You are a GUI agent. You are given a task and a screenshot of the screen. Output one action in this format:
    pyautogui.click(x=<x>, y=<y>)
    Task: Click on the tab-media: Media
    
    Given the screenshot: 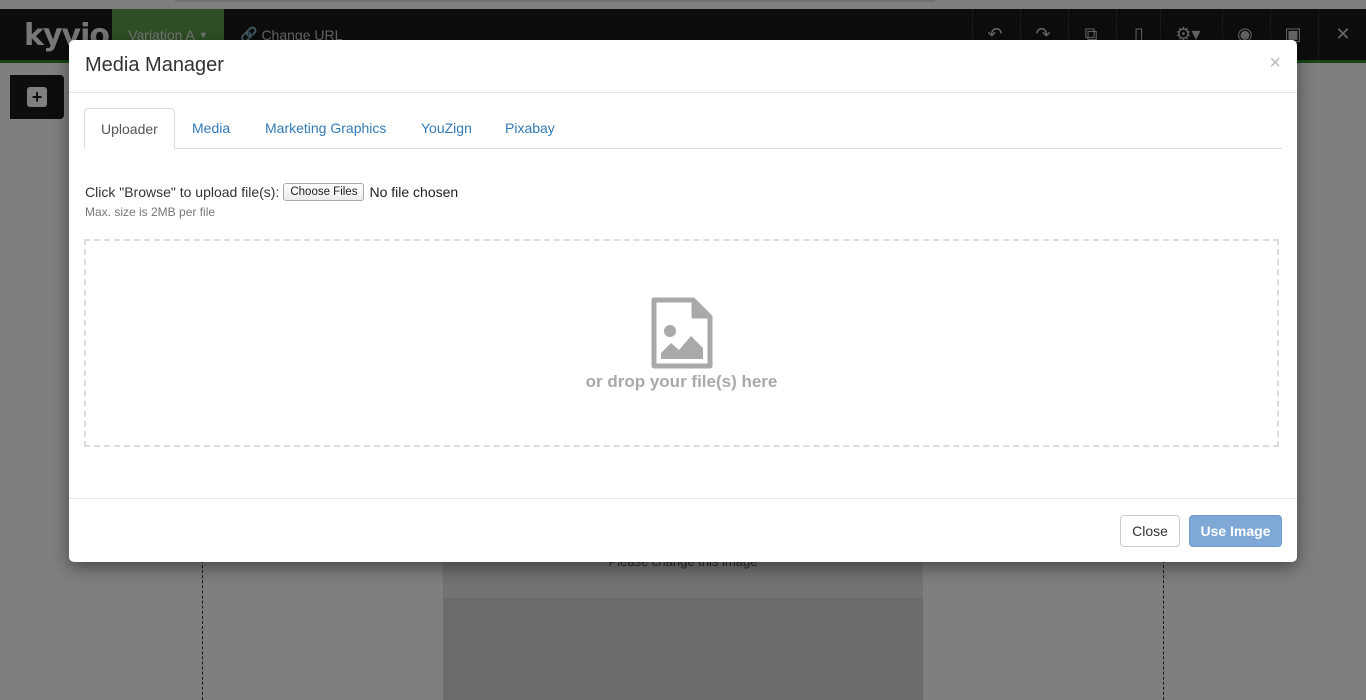 What is the action you would take?
    pyautogui.click(x=211, y=128)
    